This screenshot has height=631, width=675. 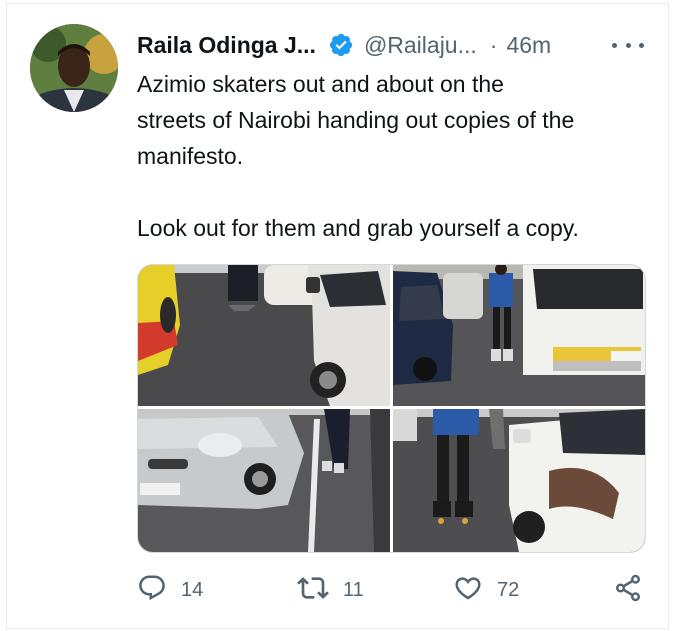 What do you see at coordinates (313, 590) in the screenshot?
I see `retweet-icon` at bounding box center [313, 590].